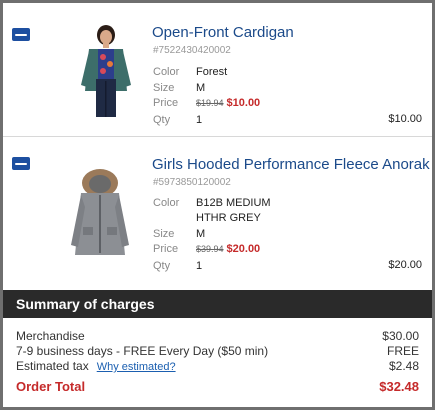 The width and height of the screenshot is (435, 410). Describe the element at coordinates (405, 265) in the screenshot. I see `line-total: $20.00` at that location.